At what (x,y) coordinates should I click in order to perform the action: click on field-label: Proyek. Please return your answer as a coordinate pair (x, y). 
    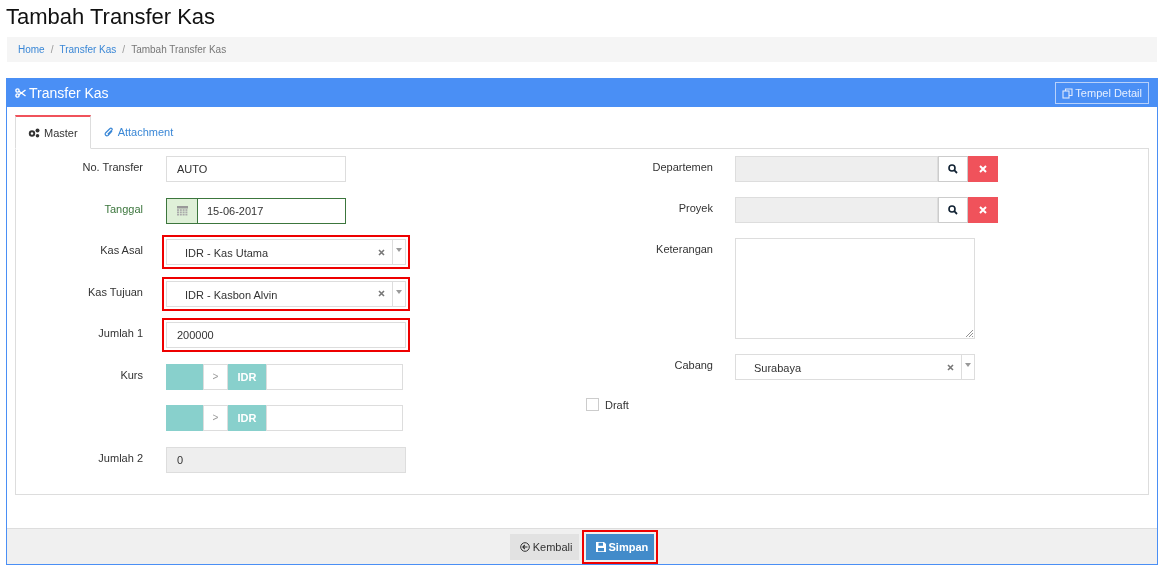
    Looking at the image, I should click on (695, 208).